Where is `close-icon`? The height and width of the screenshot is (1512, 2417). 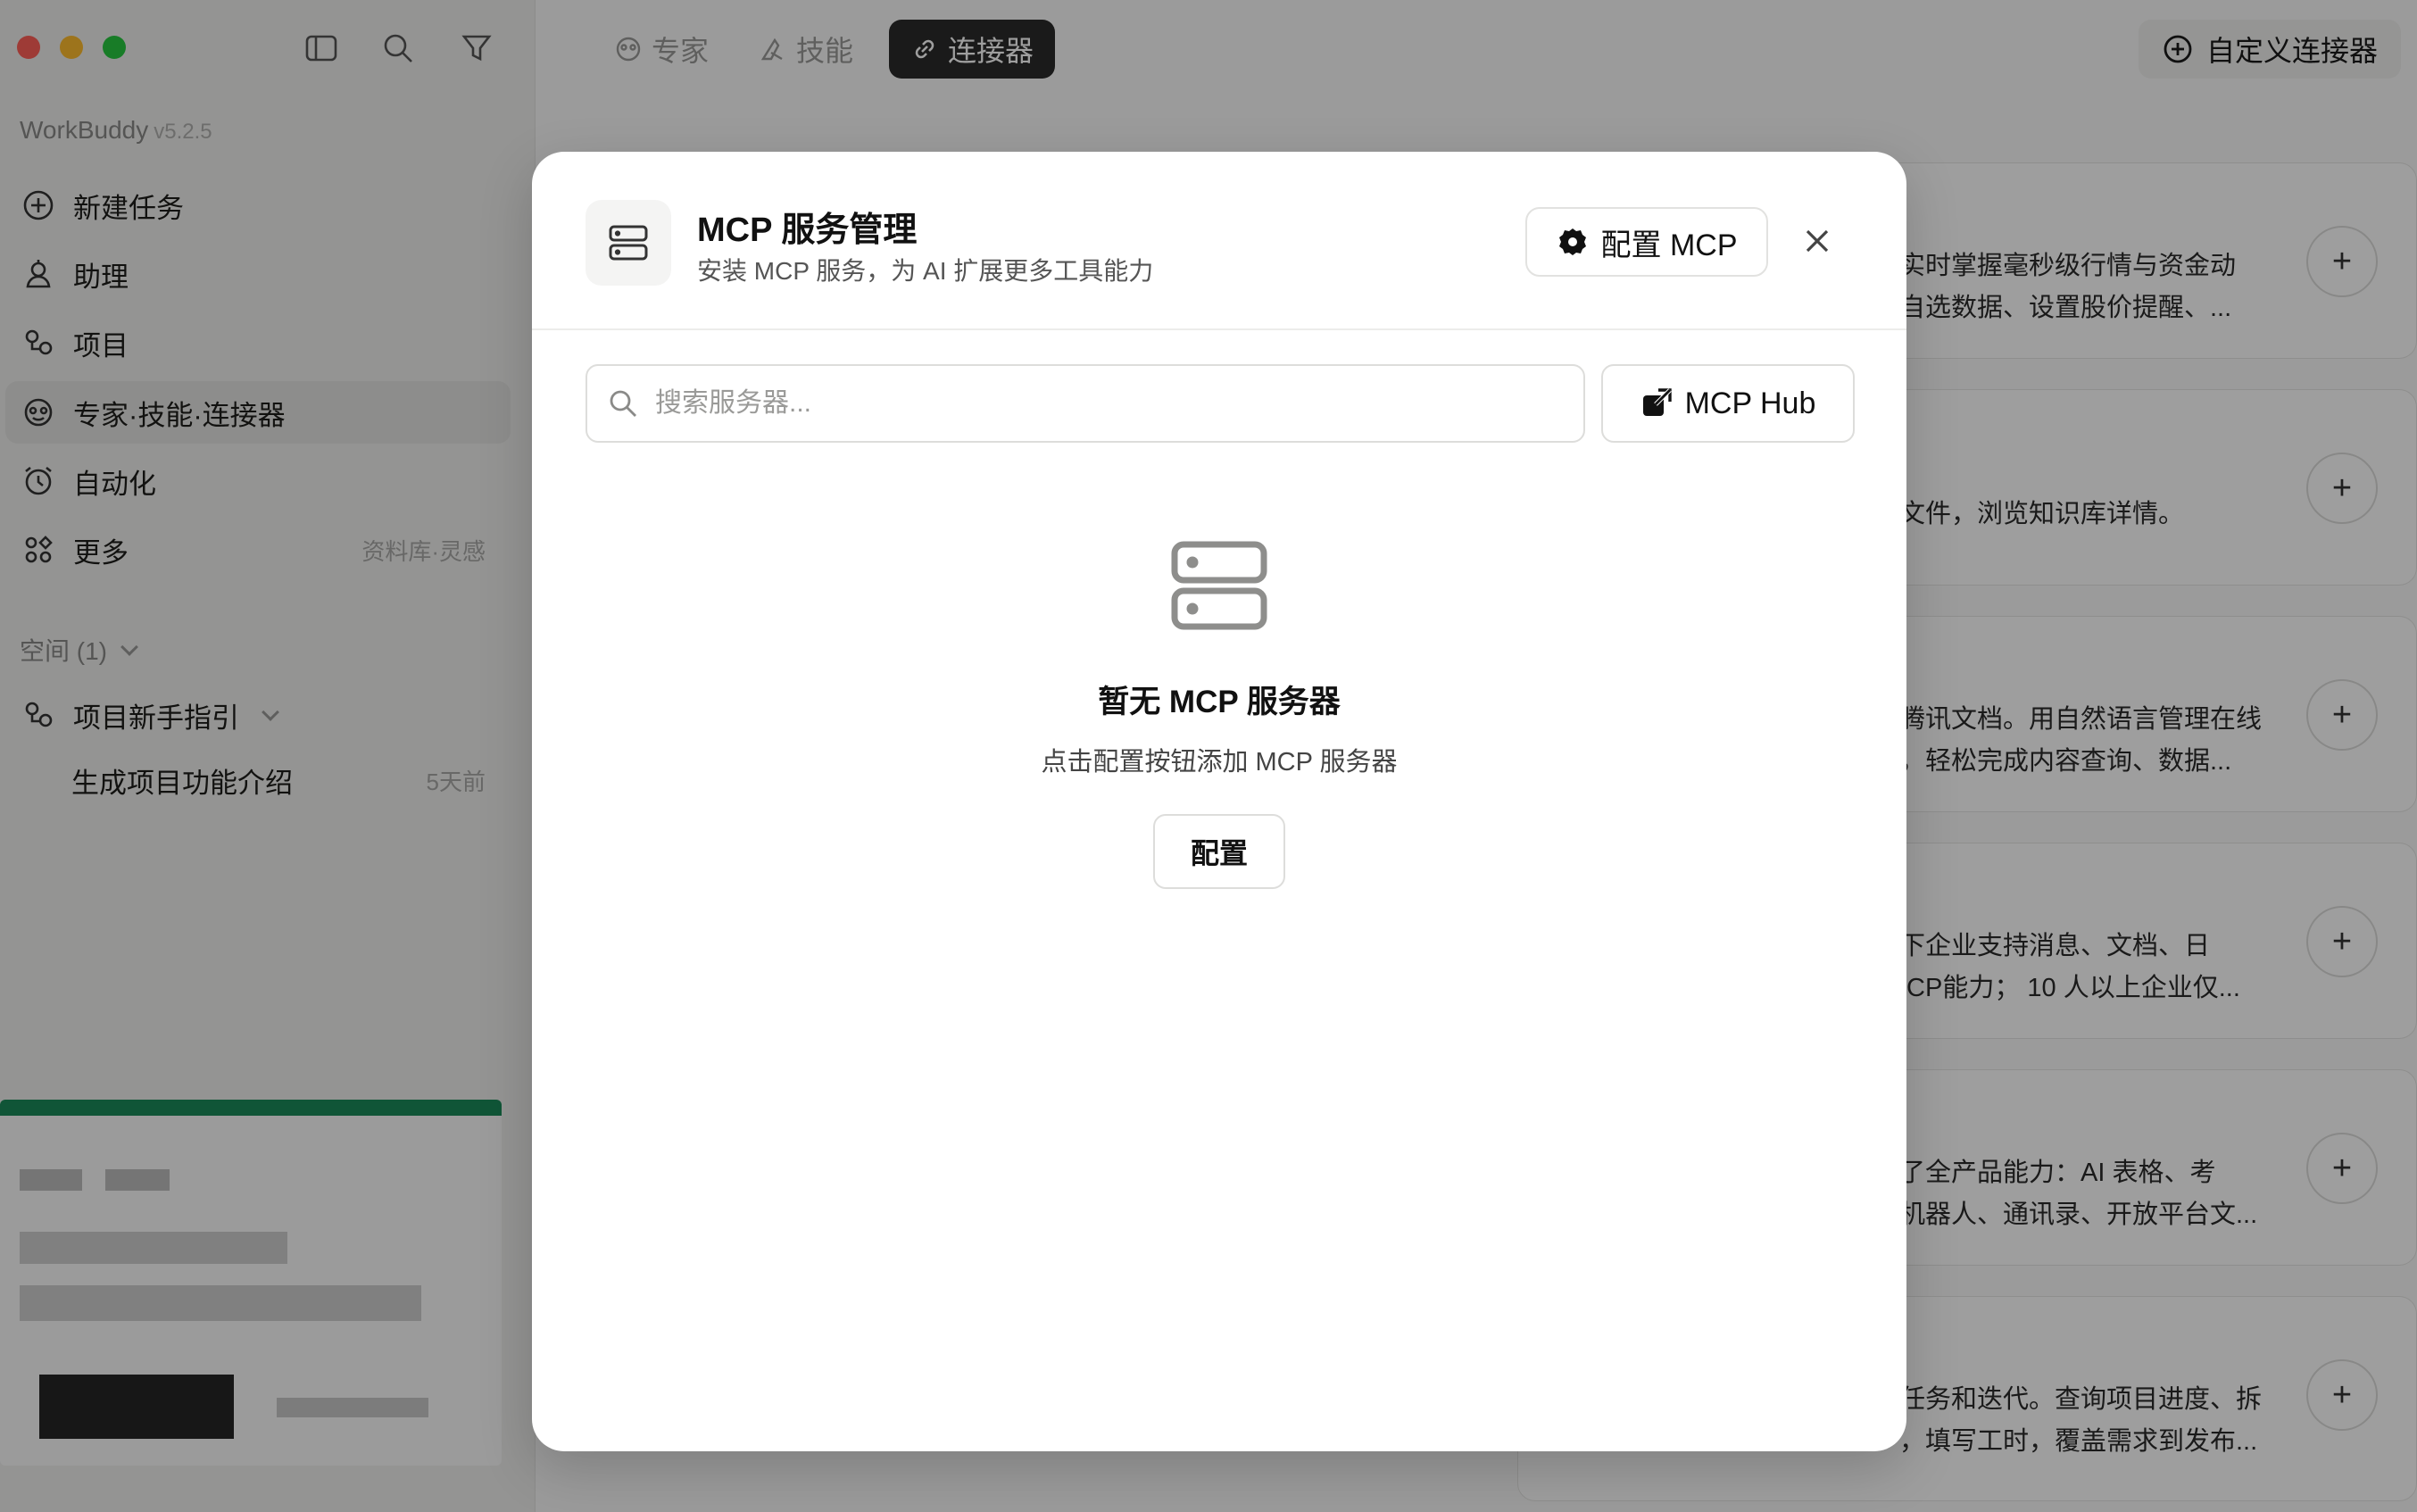
close-icon is located at coordinates (1817, 241).